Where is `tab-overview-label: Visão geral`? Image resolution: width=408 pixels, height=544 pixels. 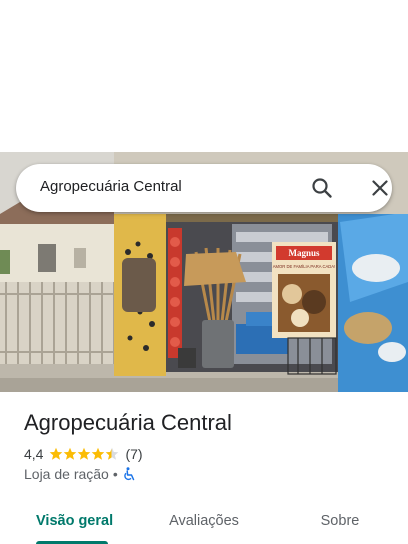
tab-overview-label: Visão geral is located at coordinates (75, 520).